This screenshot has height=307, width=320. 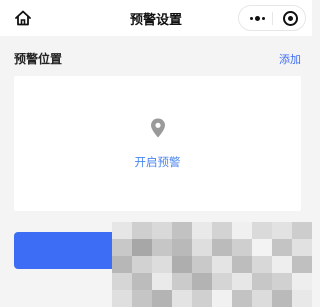 What do you see at coordinates (158, 128) in the screenshot?
I see `location-pin-icon` at bounding box center [158, 128].